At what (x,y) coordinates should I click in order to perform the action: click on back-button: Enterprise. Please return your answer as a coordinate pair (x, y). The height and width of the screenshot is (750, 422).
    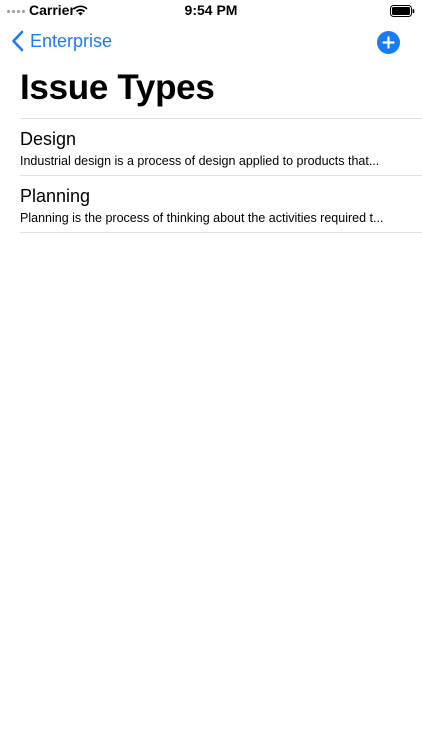
    Looking at the image, I should click on (61, 41).